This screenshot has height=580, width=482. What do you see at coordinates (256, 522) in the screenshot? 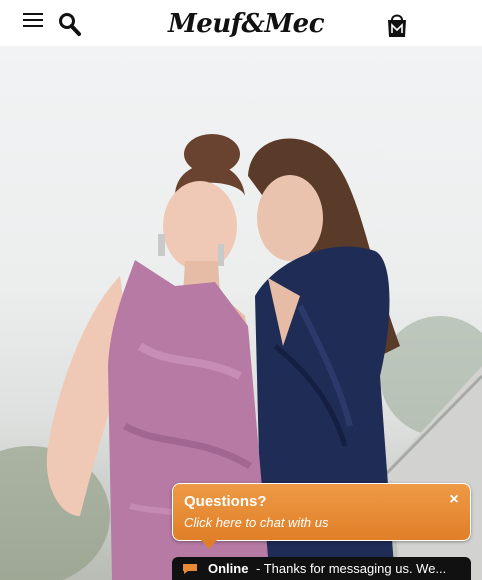
I see `chat-subtitle: Click here to chat with us` at bounding box center [256, 522].